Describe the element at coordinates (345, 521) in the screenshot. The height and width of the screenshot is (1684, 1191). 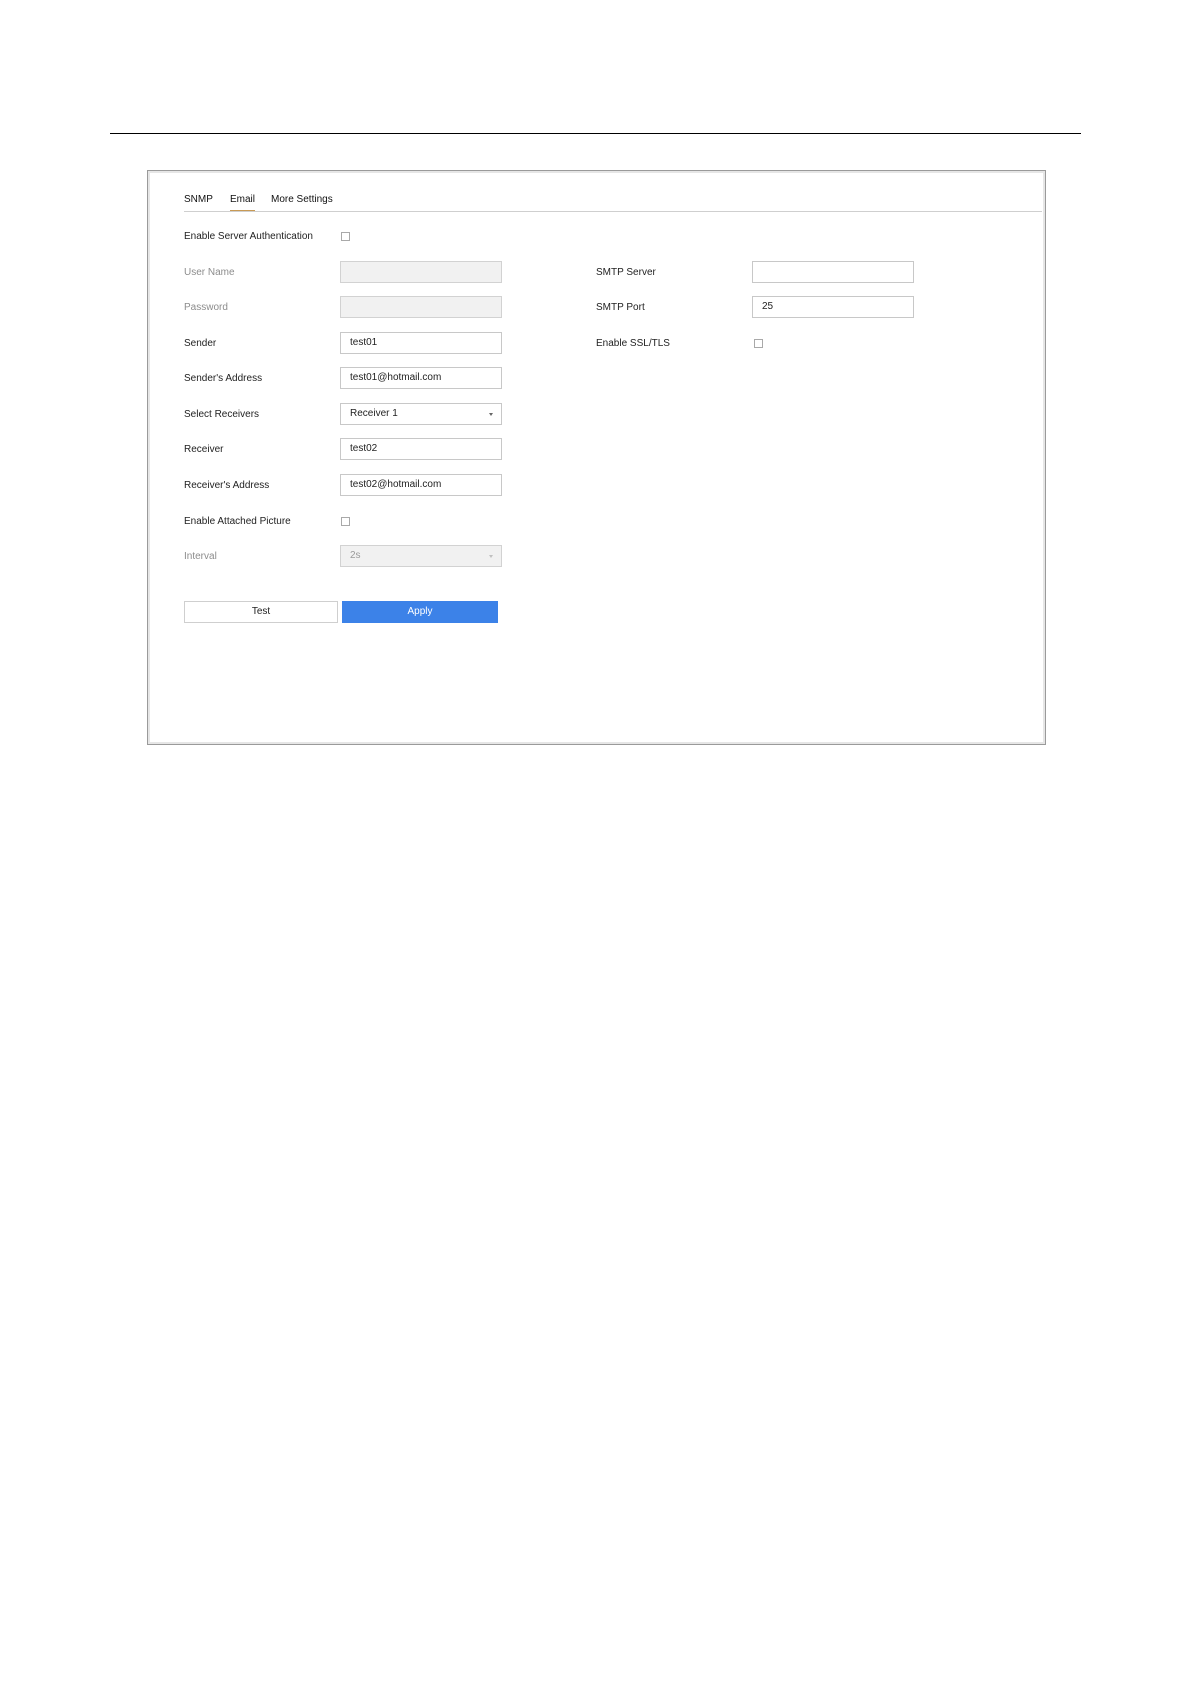
I see `enable-attached-picture-checkbox` at that location.